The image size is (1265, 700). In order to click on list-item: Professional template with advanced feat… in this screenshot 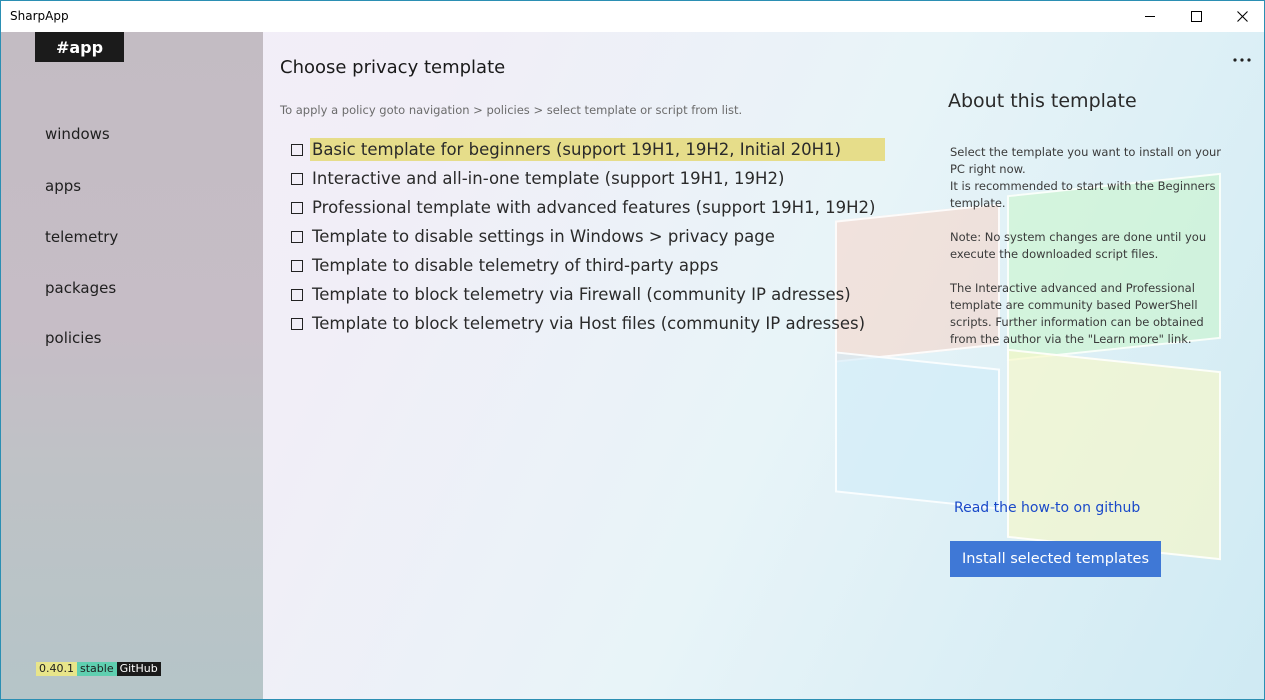, I will do `click(591, 207)`.